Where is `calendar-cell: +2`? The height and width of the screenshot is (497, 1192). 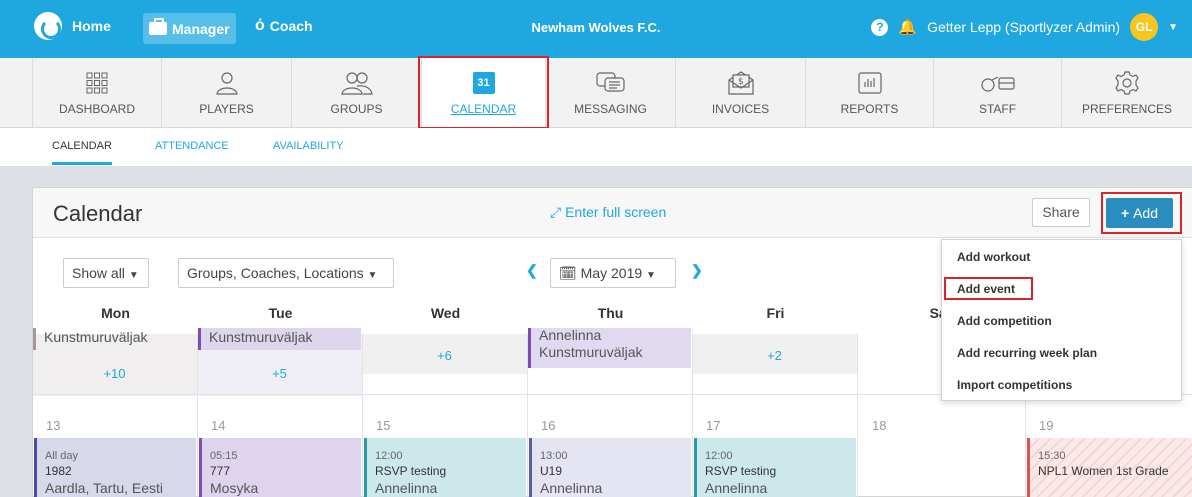
calendar-cell: +2 is located at coordinates (775, 354).